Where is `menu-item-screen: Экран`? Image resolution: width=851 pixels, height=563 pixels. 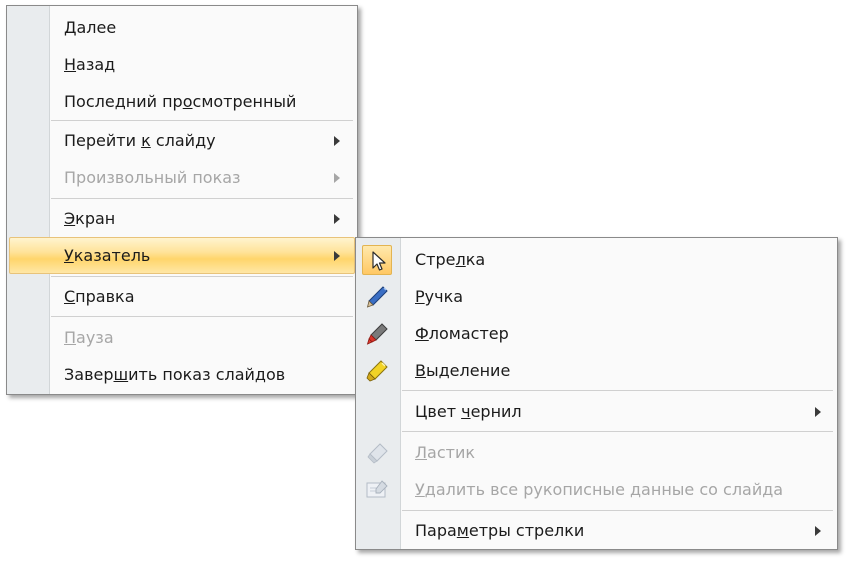
menu-item-screen: Экран is located at coordinates (182, 218).